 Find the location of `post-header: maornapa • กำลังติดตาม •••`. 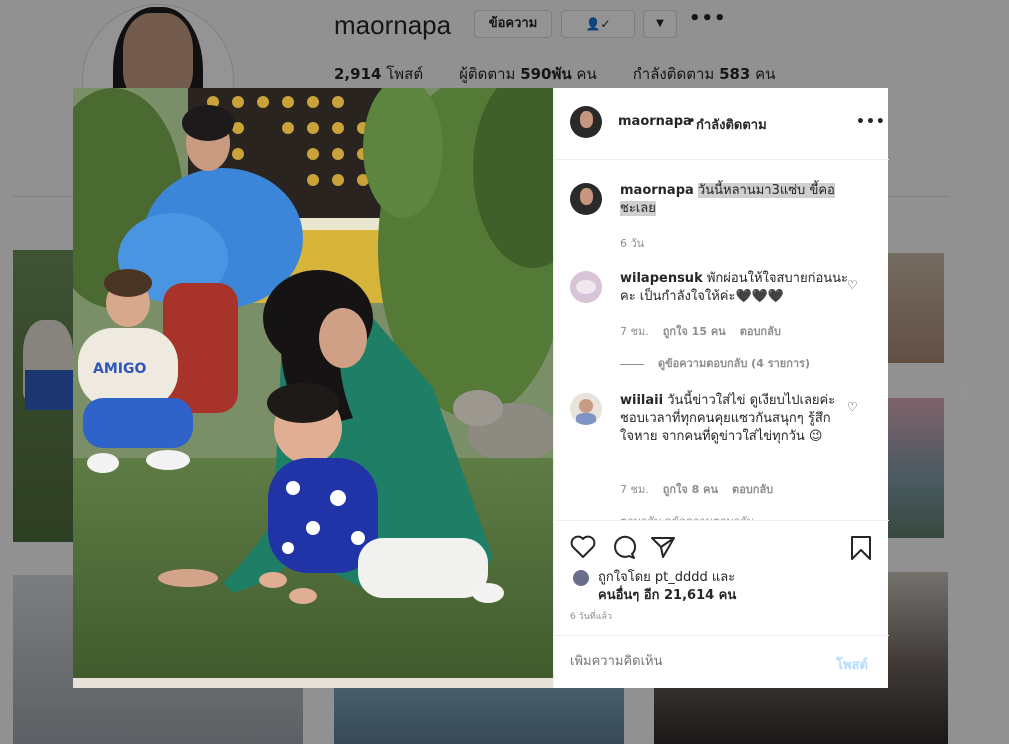

post-header: maornapa • กำลังติดตาม ••• is located at coordinates (721, 124).